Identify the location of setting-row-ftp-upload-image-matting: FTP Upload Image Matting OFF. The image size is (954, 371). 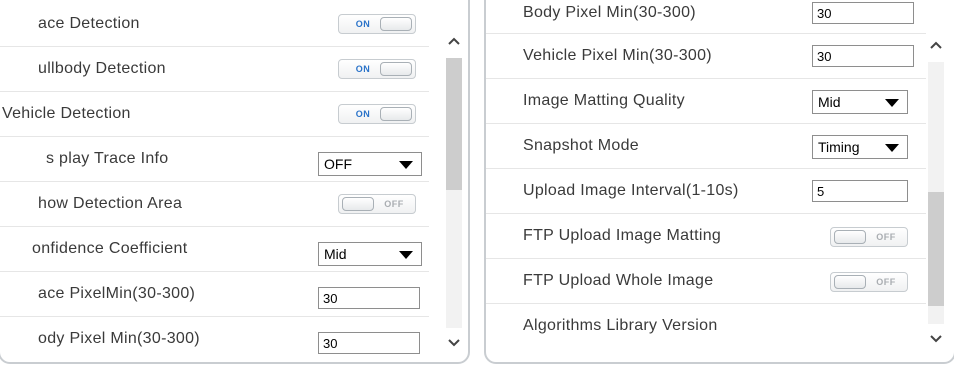
(706, 236).